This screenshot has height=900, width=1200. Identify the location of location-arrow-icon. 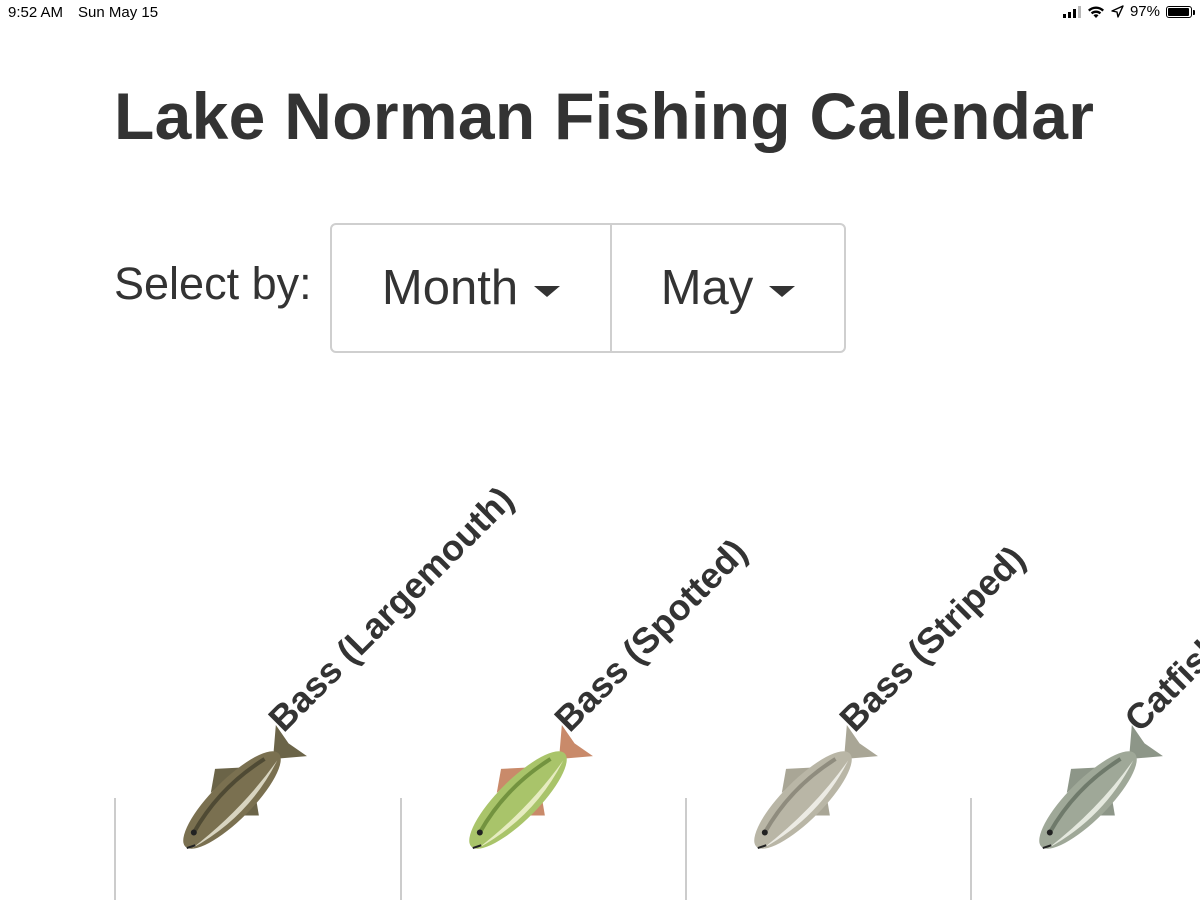
(1117, 11).